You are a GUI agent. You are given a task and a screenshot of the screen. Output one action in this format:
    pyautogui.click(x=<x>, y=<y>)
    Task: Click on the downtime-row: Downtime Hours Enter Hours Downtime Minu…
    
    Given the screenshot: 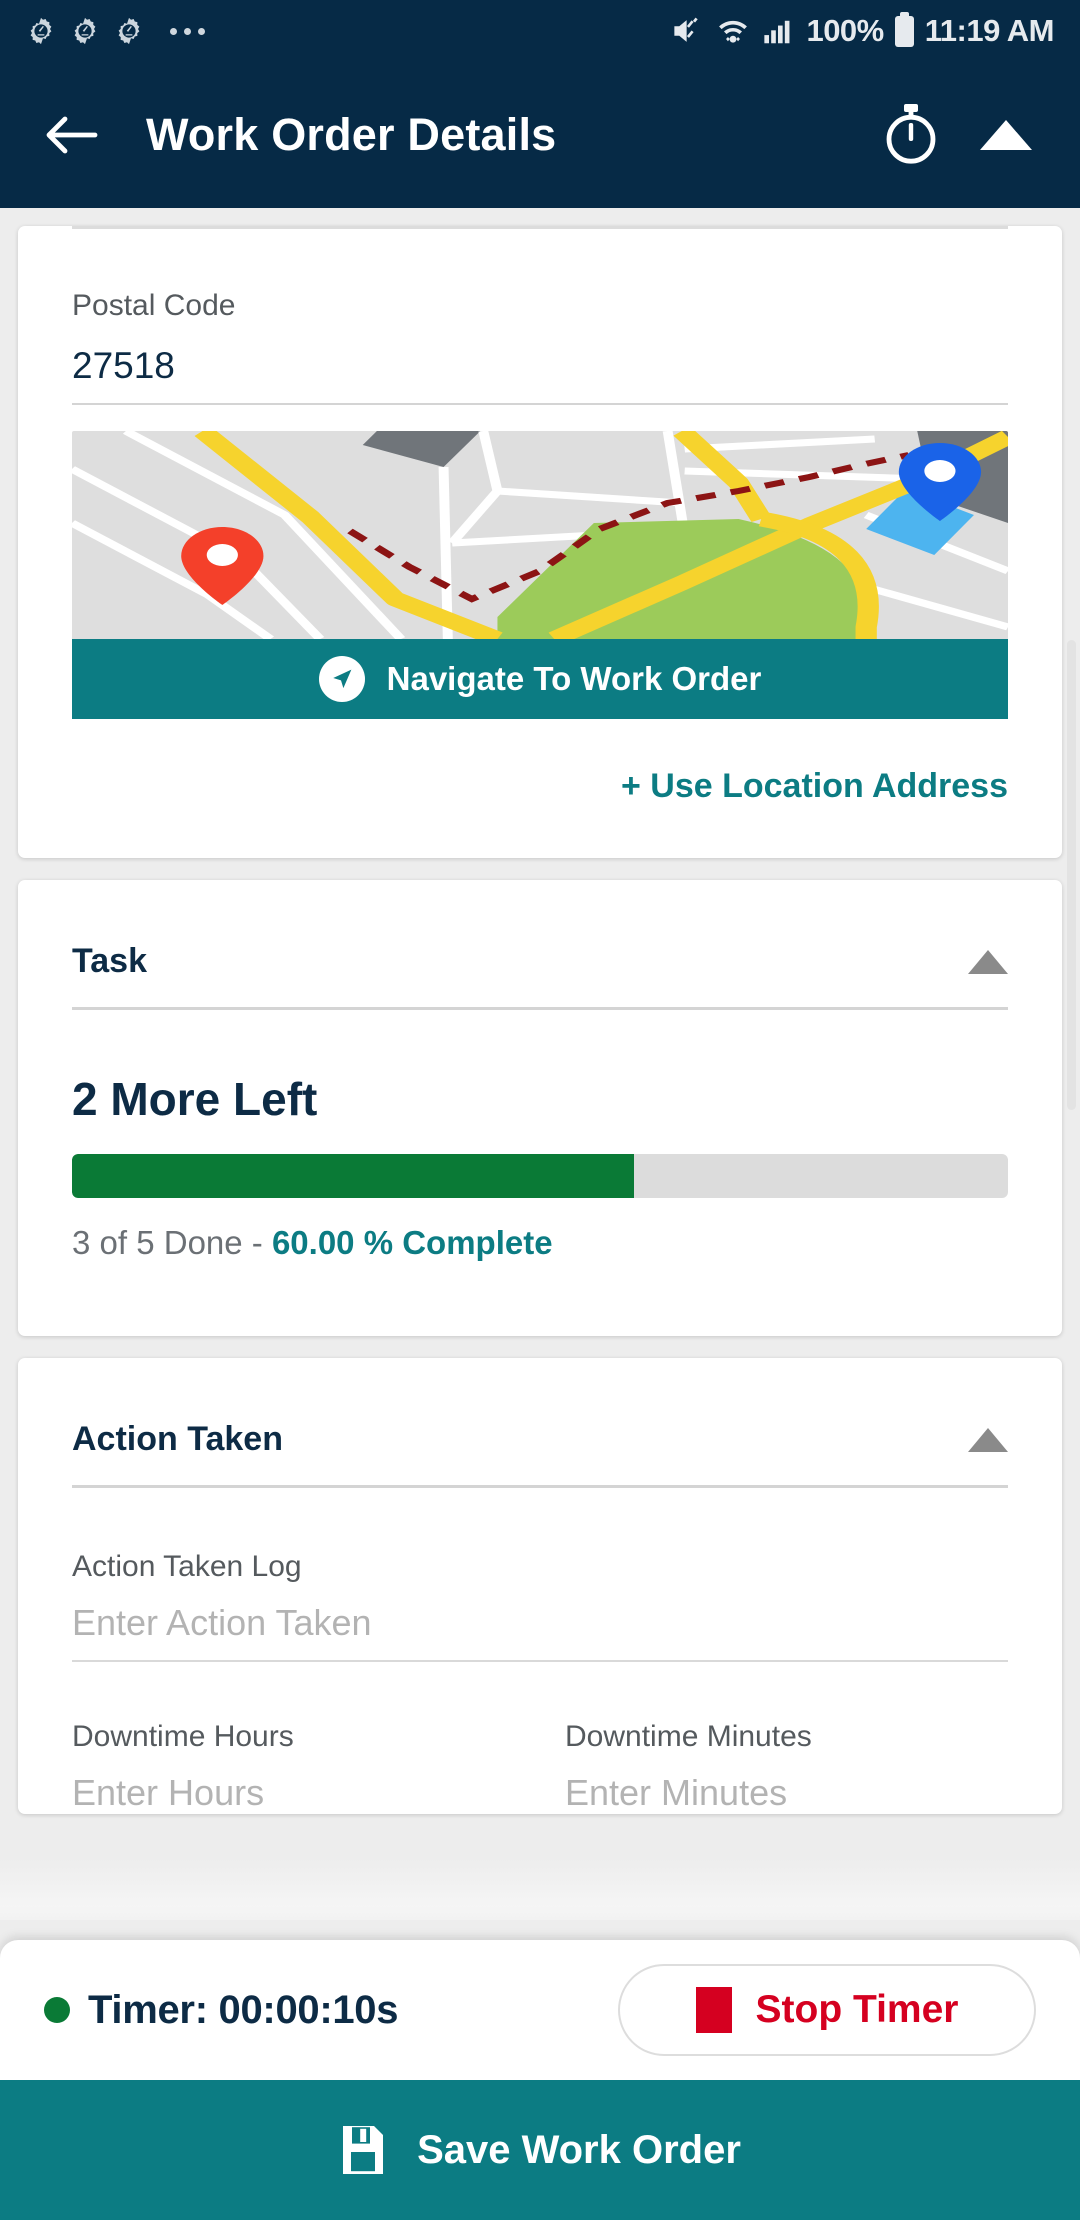 What is the action you would take?
    pyautogui.click(x=540, y=1738)
    